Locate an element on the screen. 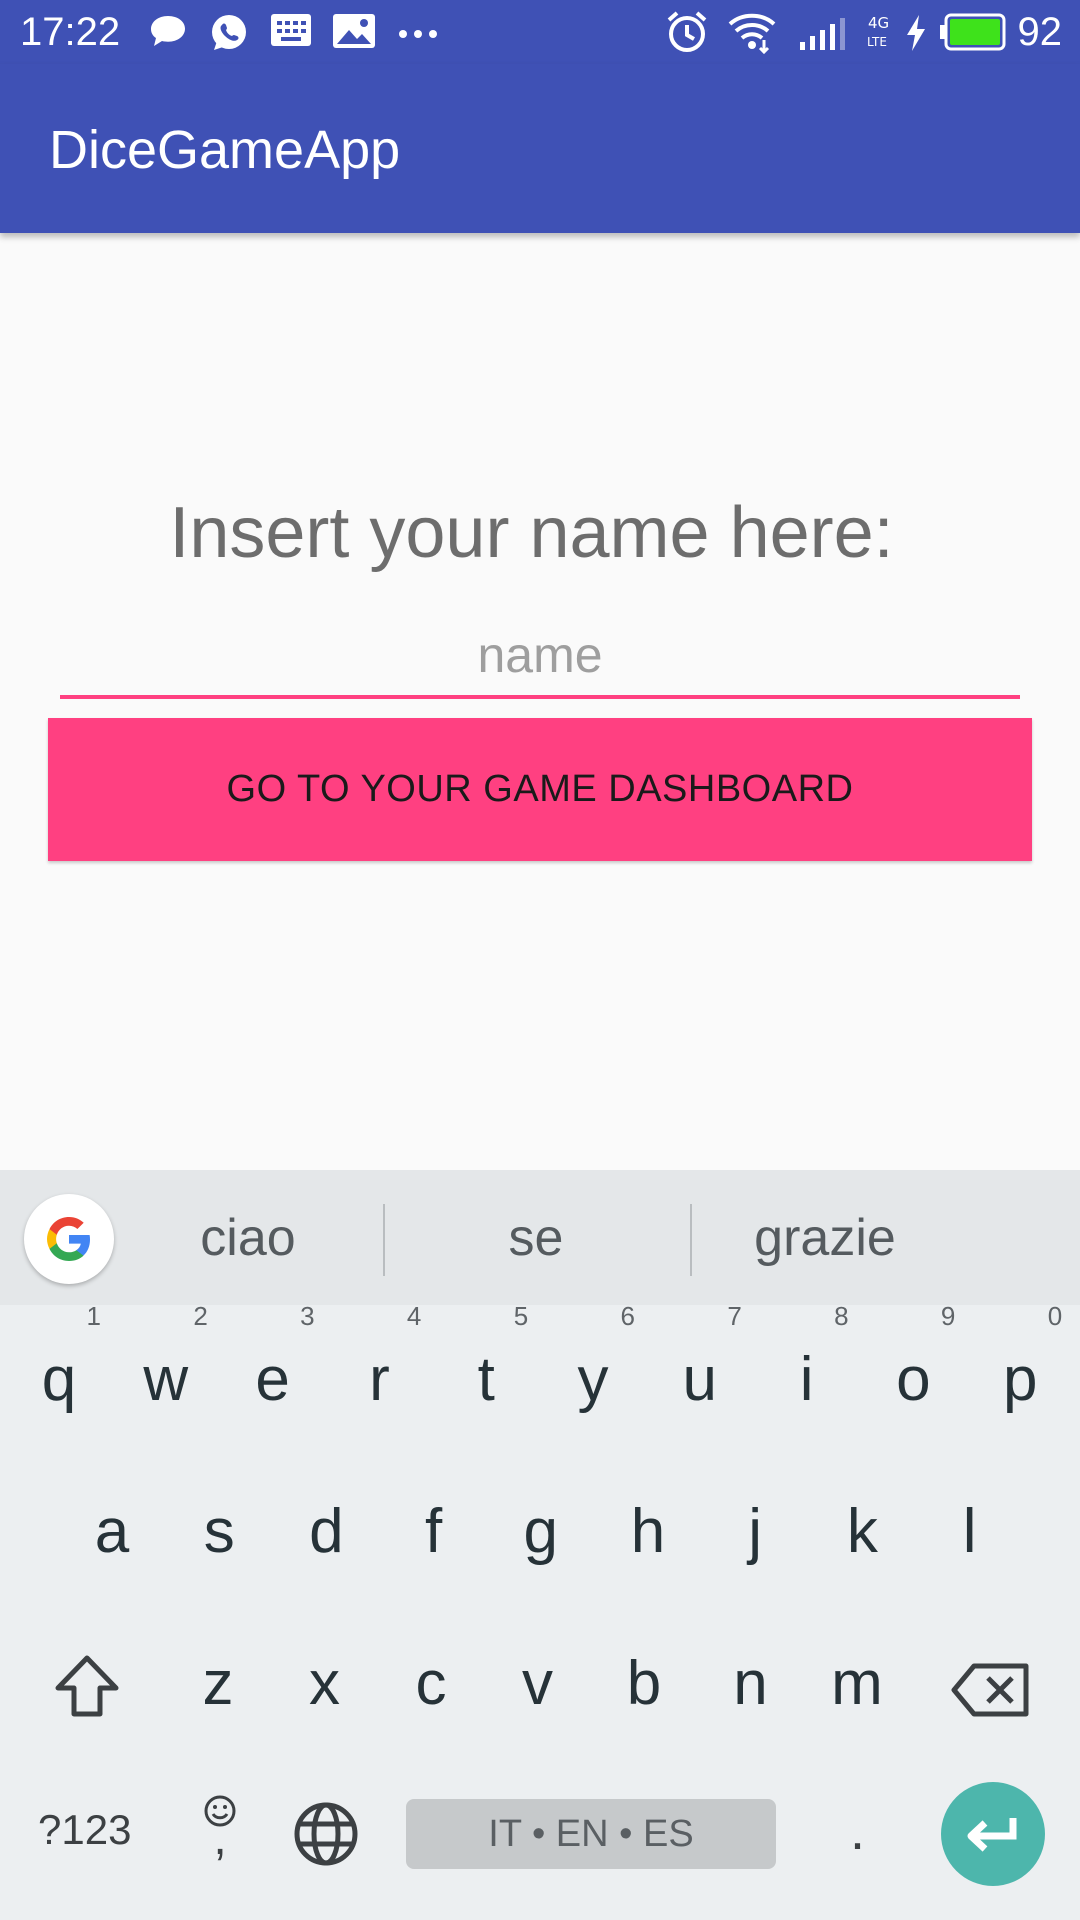 Image resolution: width=1080 pixels, height=1920 pixels. battery-icon is located at coordinates (973, 34).